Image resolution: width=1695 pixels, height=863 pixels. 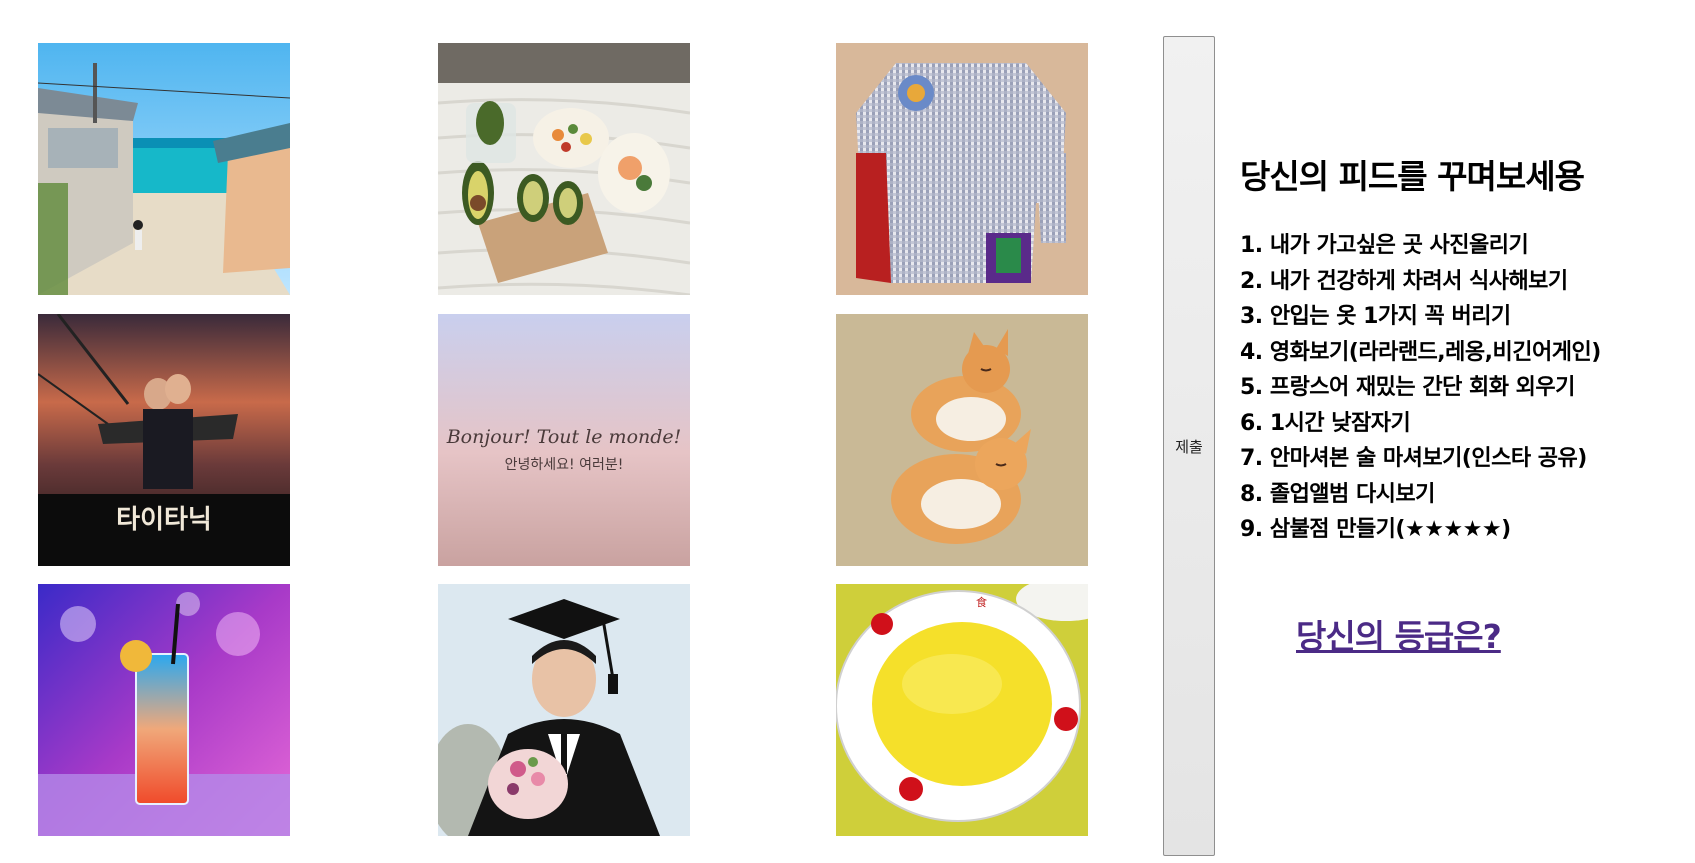 I want to click on graduate-portrait-photo, so click(x=564, y=710).